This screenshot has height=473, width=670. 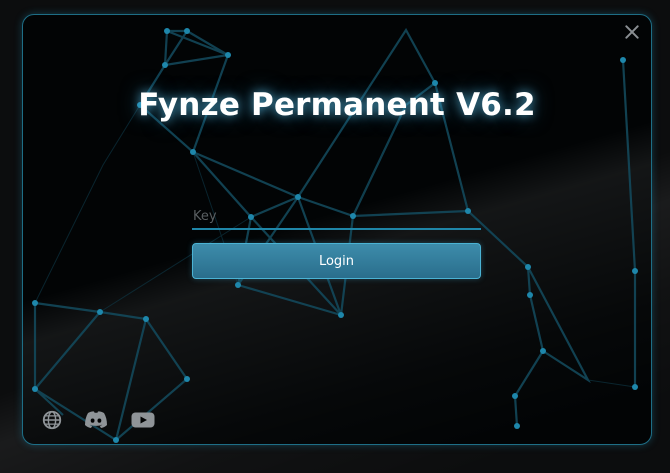 I want to click on close-icon, so click(x=632, y=32).